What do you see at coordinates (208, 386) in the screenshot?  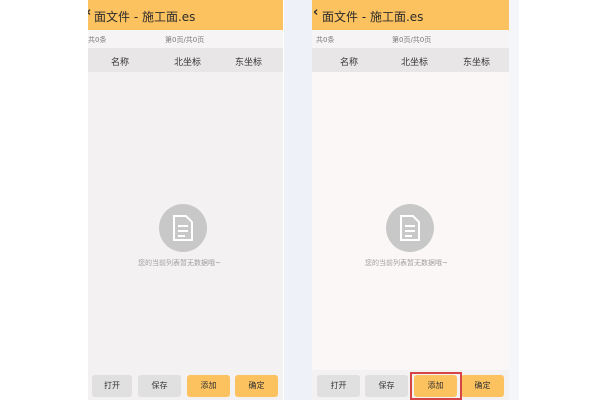 I see `add-button: 添加` at bounding box center [208, 386].